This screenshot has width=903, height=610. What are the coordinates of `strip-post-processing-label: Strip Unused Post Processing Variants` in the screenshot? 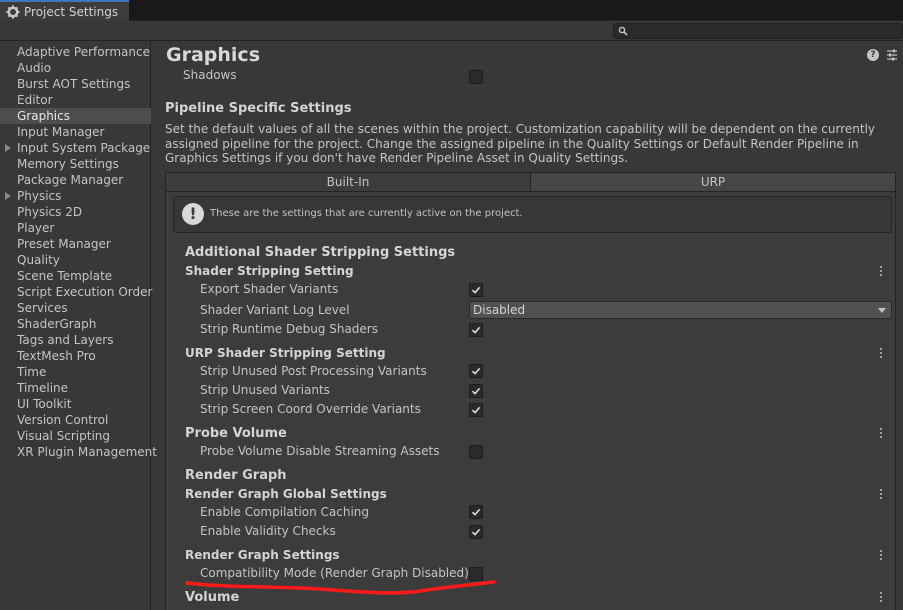 It's located at (313, 371).